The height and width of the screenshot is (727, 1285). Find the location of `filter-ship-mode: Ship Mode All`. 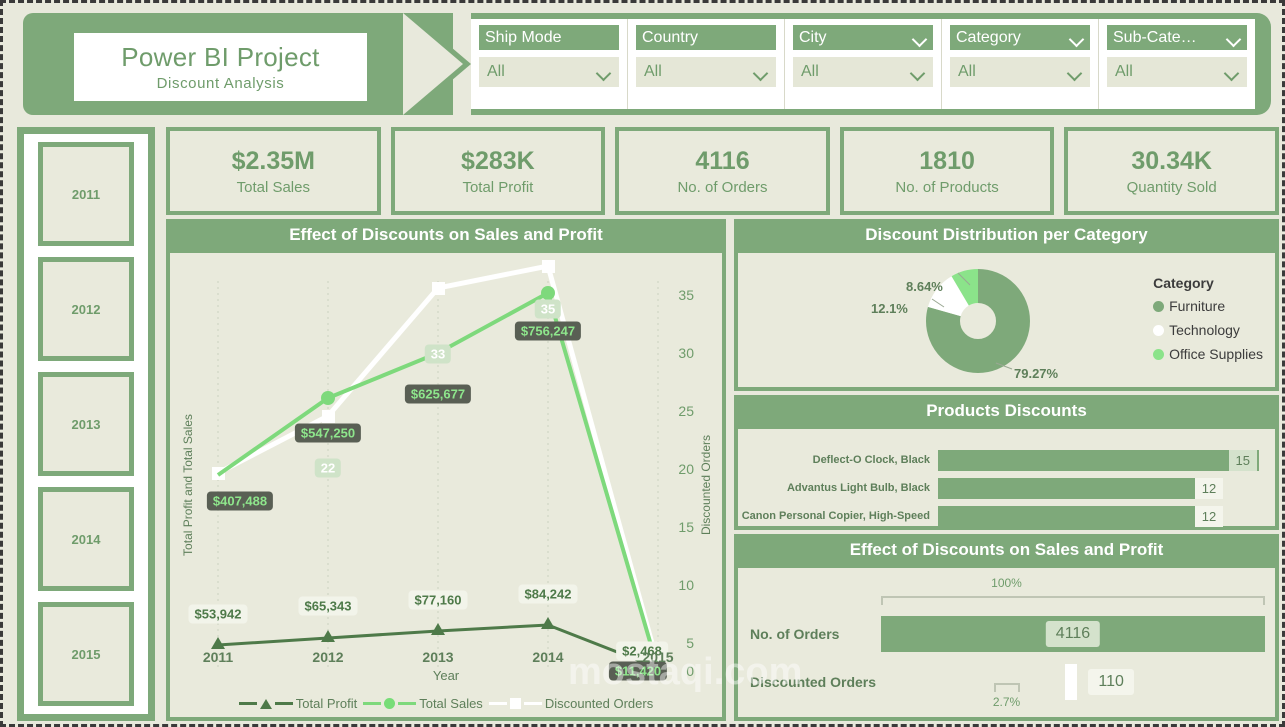

filter-ship-mode: Ship Mode All is located at coordinates (549, 64).